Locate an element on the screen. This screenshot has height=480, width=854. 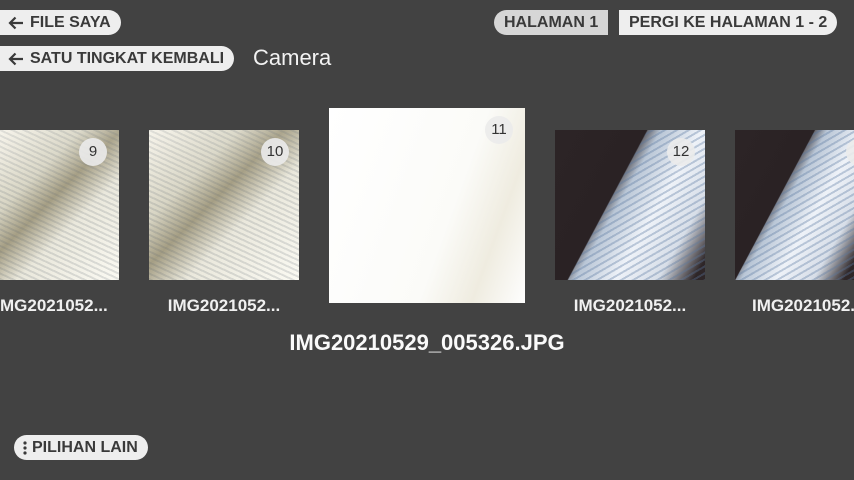
up-one-level-label: SATU TINGKAT KEMBALI is located at coordinates (127, 58).